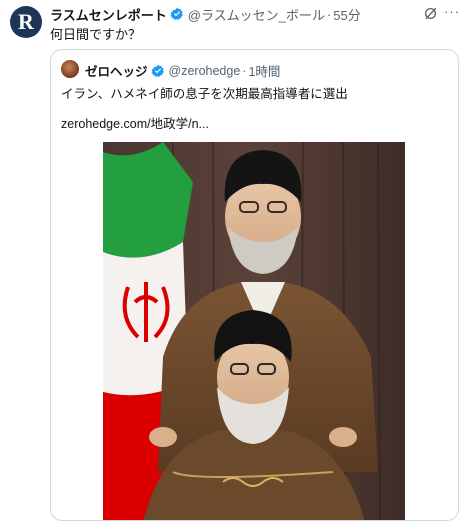 The width and height of the screenshot is (466, 521). I want to click on author-avatar: R, so click(26, 22).